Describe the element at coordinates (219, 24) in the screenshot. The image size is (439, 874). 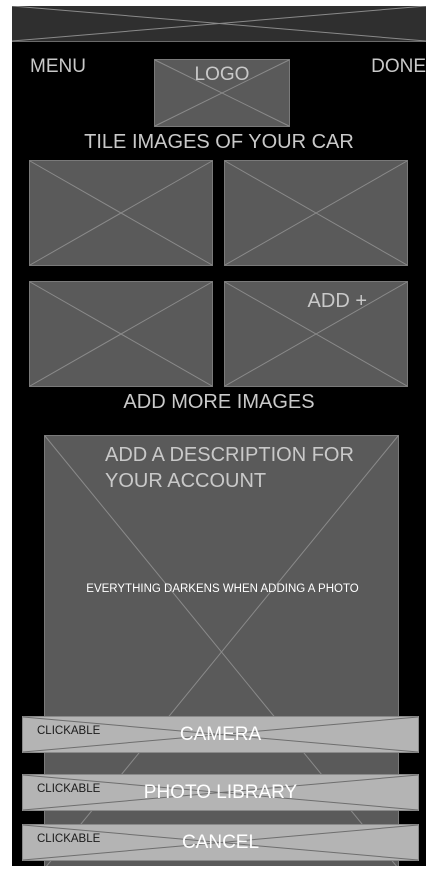
I see `status-bar-placeholder` at that location.